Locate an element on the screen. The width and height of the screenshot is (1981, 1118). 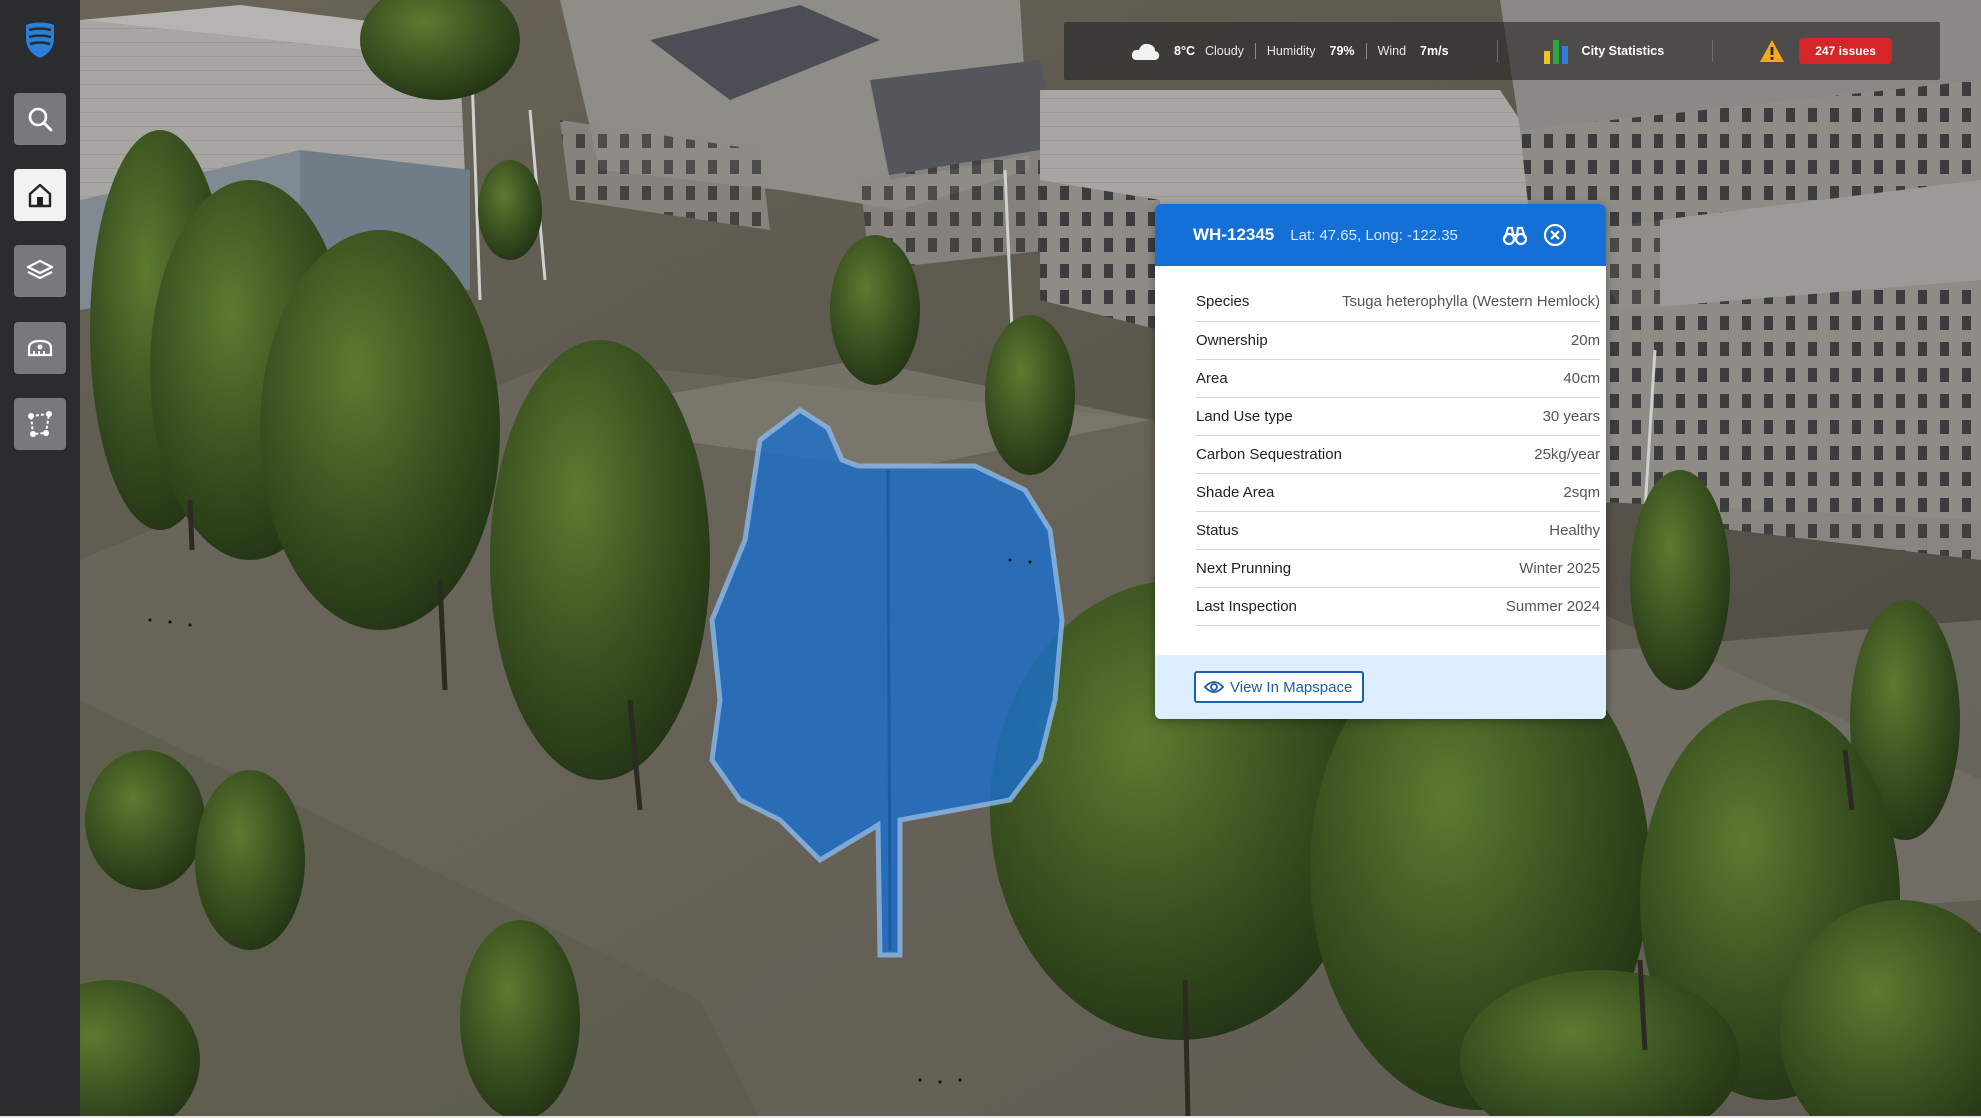
row-label: Carbon Sequestration is located at coordinates (1269, 454).